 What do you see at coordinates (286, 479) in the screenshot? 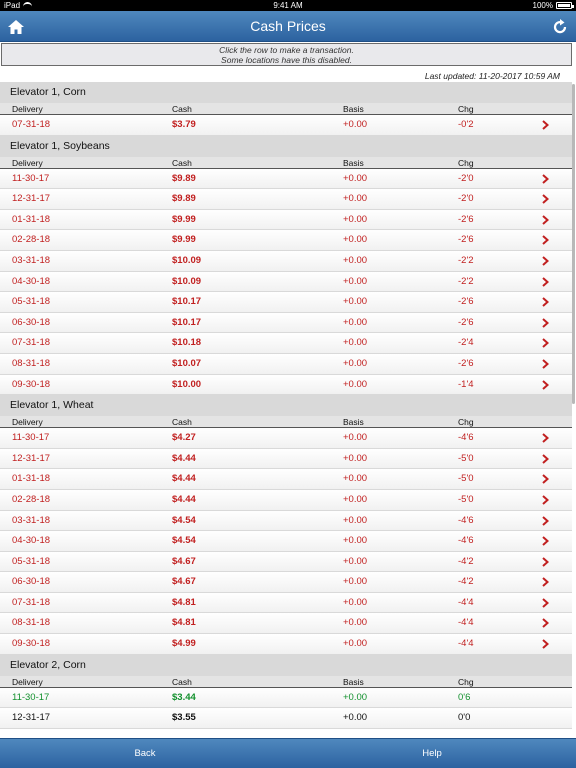
I see `table-row: 01-31-18 $4.44 +0.00 -5'0` at bounding box center [286, 479].